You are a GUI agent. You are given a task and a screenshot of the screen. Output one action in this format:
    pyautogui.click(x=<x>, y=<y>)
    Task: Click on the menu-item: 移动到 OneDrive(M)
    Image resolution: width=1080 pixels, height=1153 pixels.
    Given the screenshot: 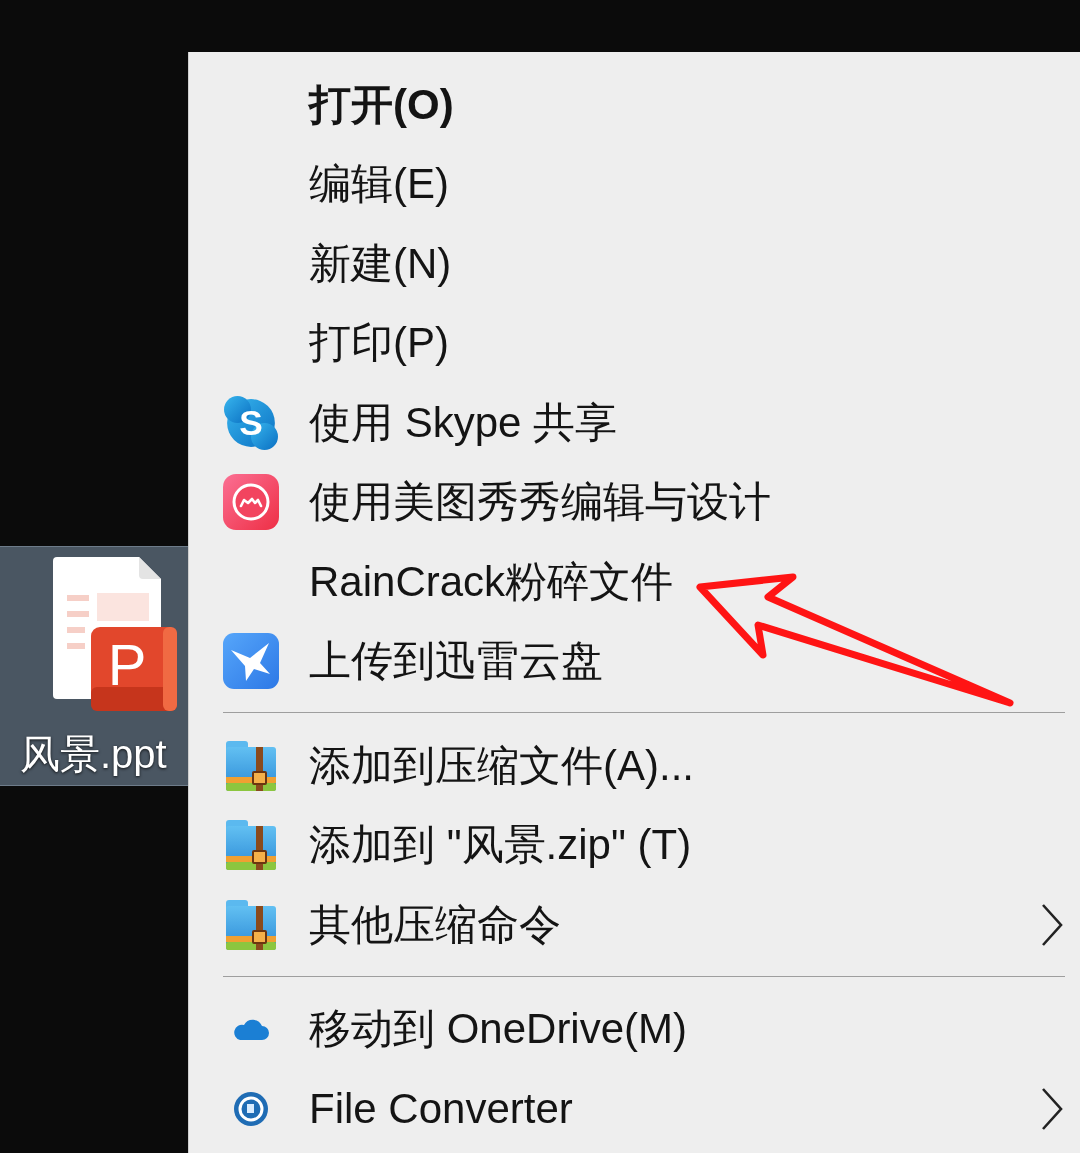 What is the action you would take?
    pyautogui.click(x=634, y=1029)
    